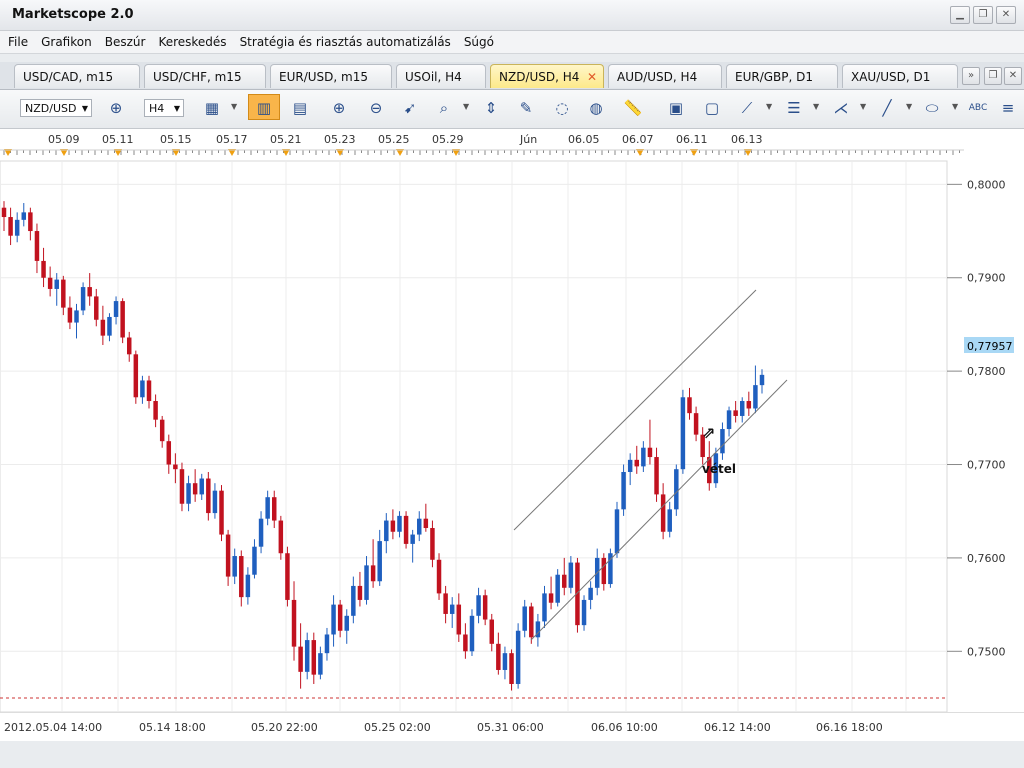  What do you see at coordinates (960, 15) in the screenshot?
I see `minimize-icon: ▁` at bounding box center [960, 15].